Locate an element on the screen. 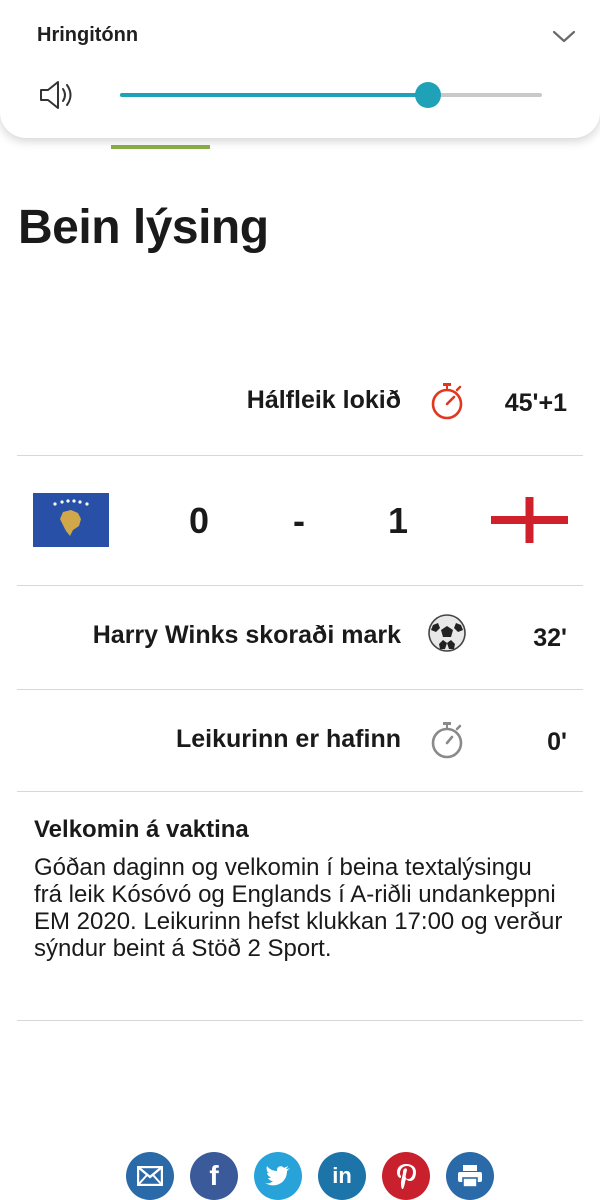 The height and width of the screenshot is (1200, 600). event-row: Leikurinn er hafinn 0' is located at coordinates (300, 741).